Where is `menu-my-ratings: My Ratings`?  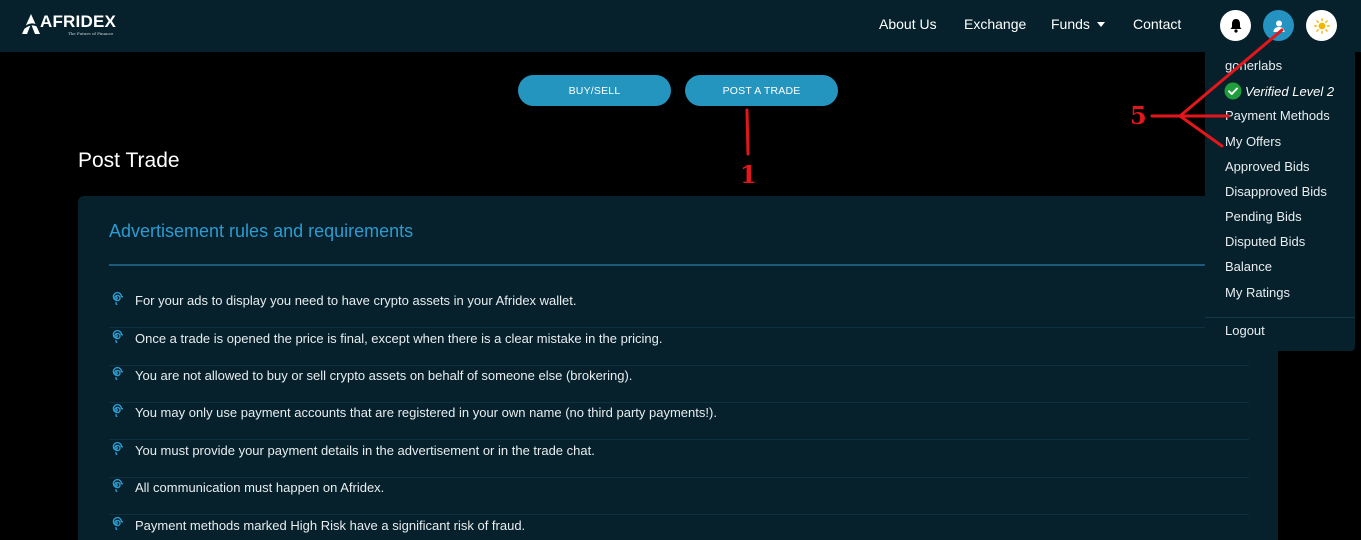 menu-my-ratings: My Ratings is located at coordinates (1257, 292).